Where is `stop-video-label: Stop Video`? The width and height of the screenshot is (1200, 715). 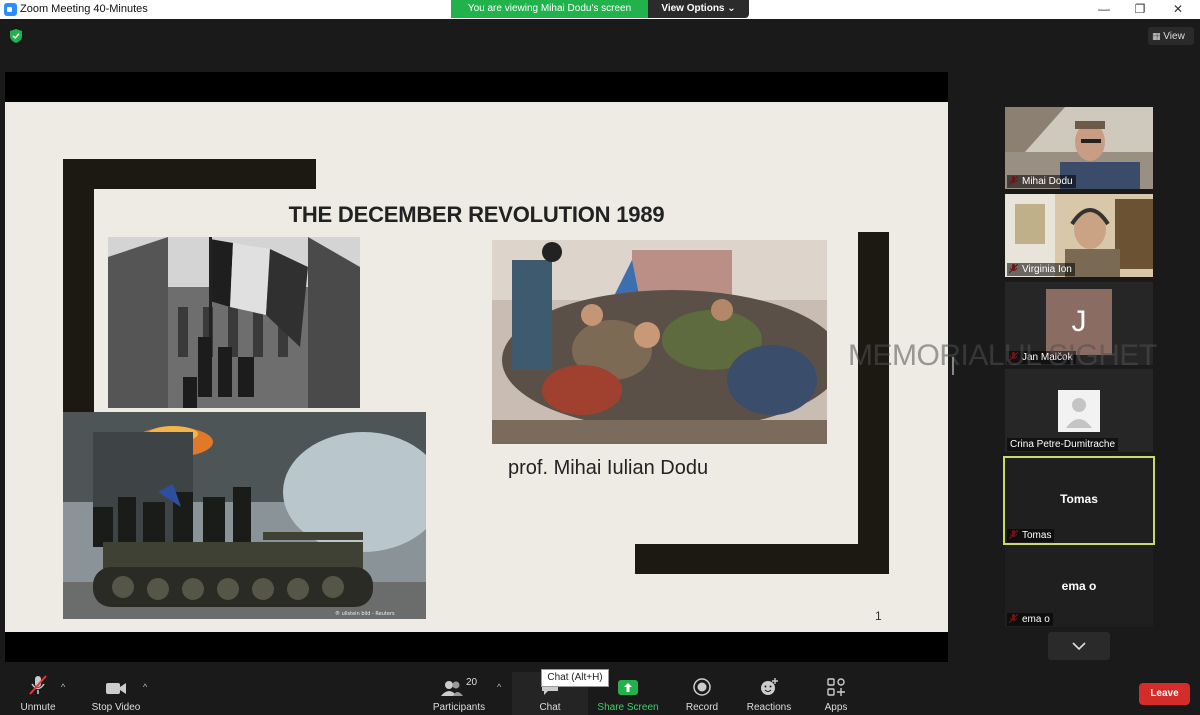
stop-video-label: Stop Video is located at coordinates (116, 707).